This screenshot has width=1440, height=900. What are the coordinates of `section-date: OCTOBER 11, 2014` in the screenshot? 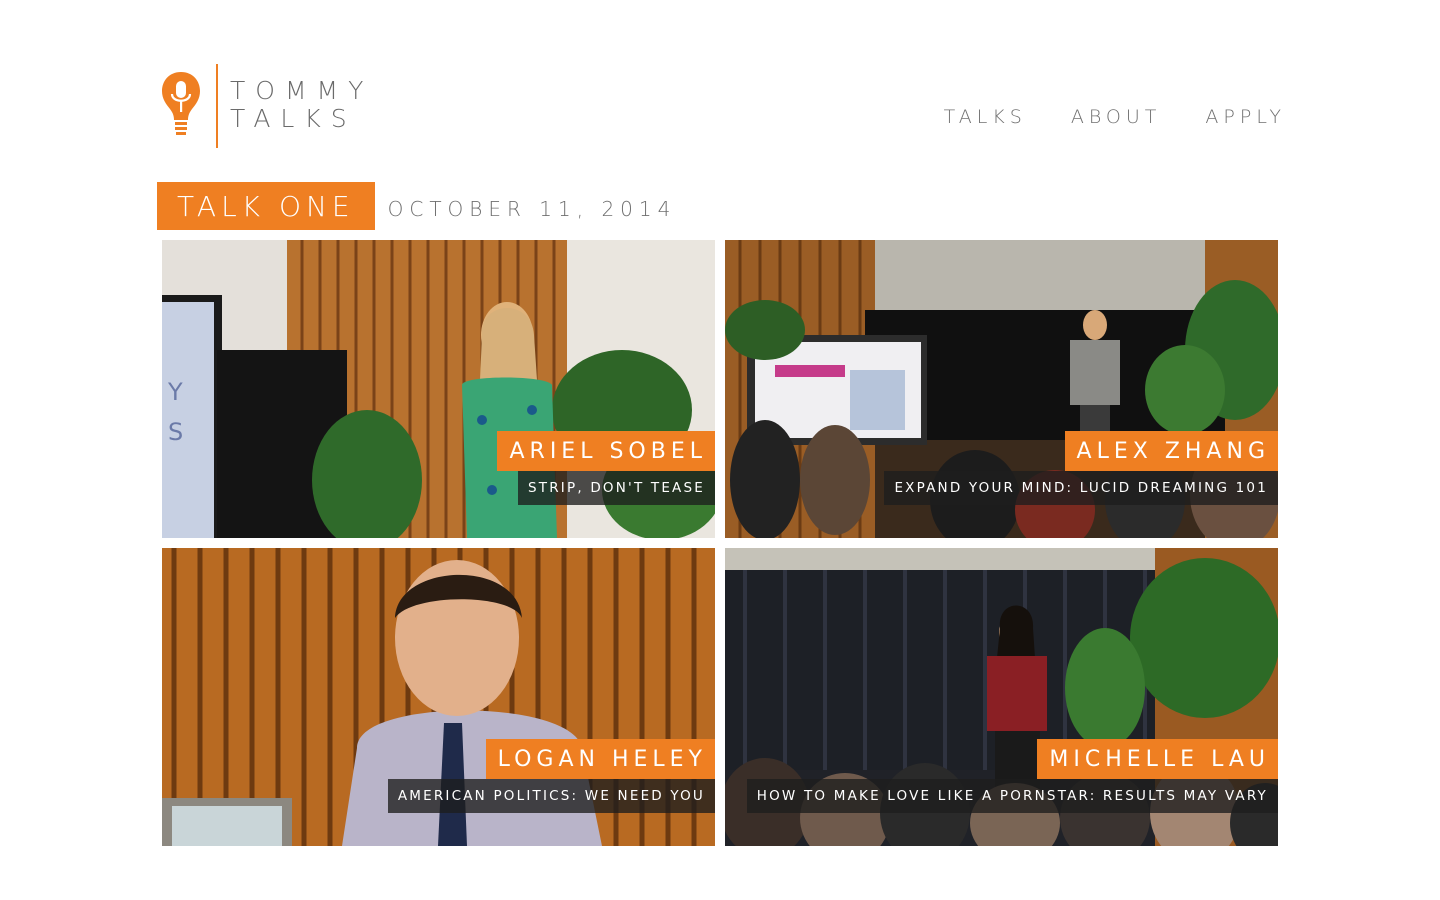 It's located at (532, 209).